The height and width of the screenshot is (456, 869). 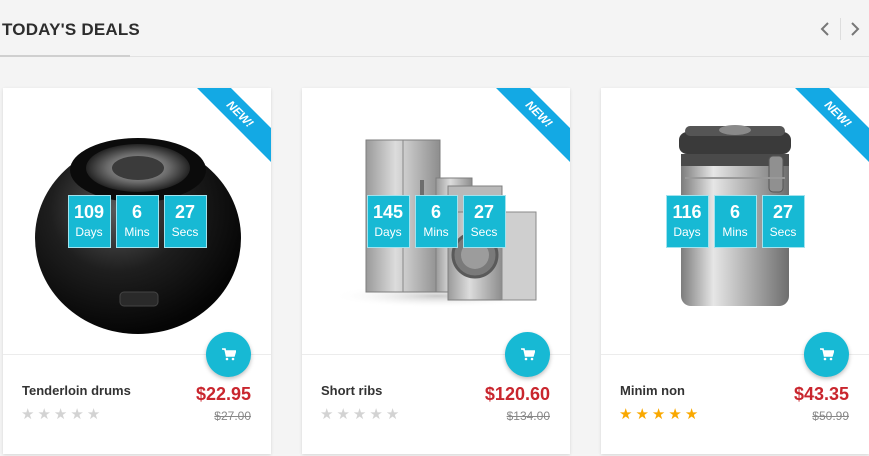 I want to click on countdown-timer: 109 Days 6 Mins 27 Secs, so click(x=137, y=221).